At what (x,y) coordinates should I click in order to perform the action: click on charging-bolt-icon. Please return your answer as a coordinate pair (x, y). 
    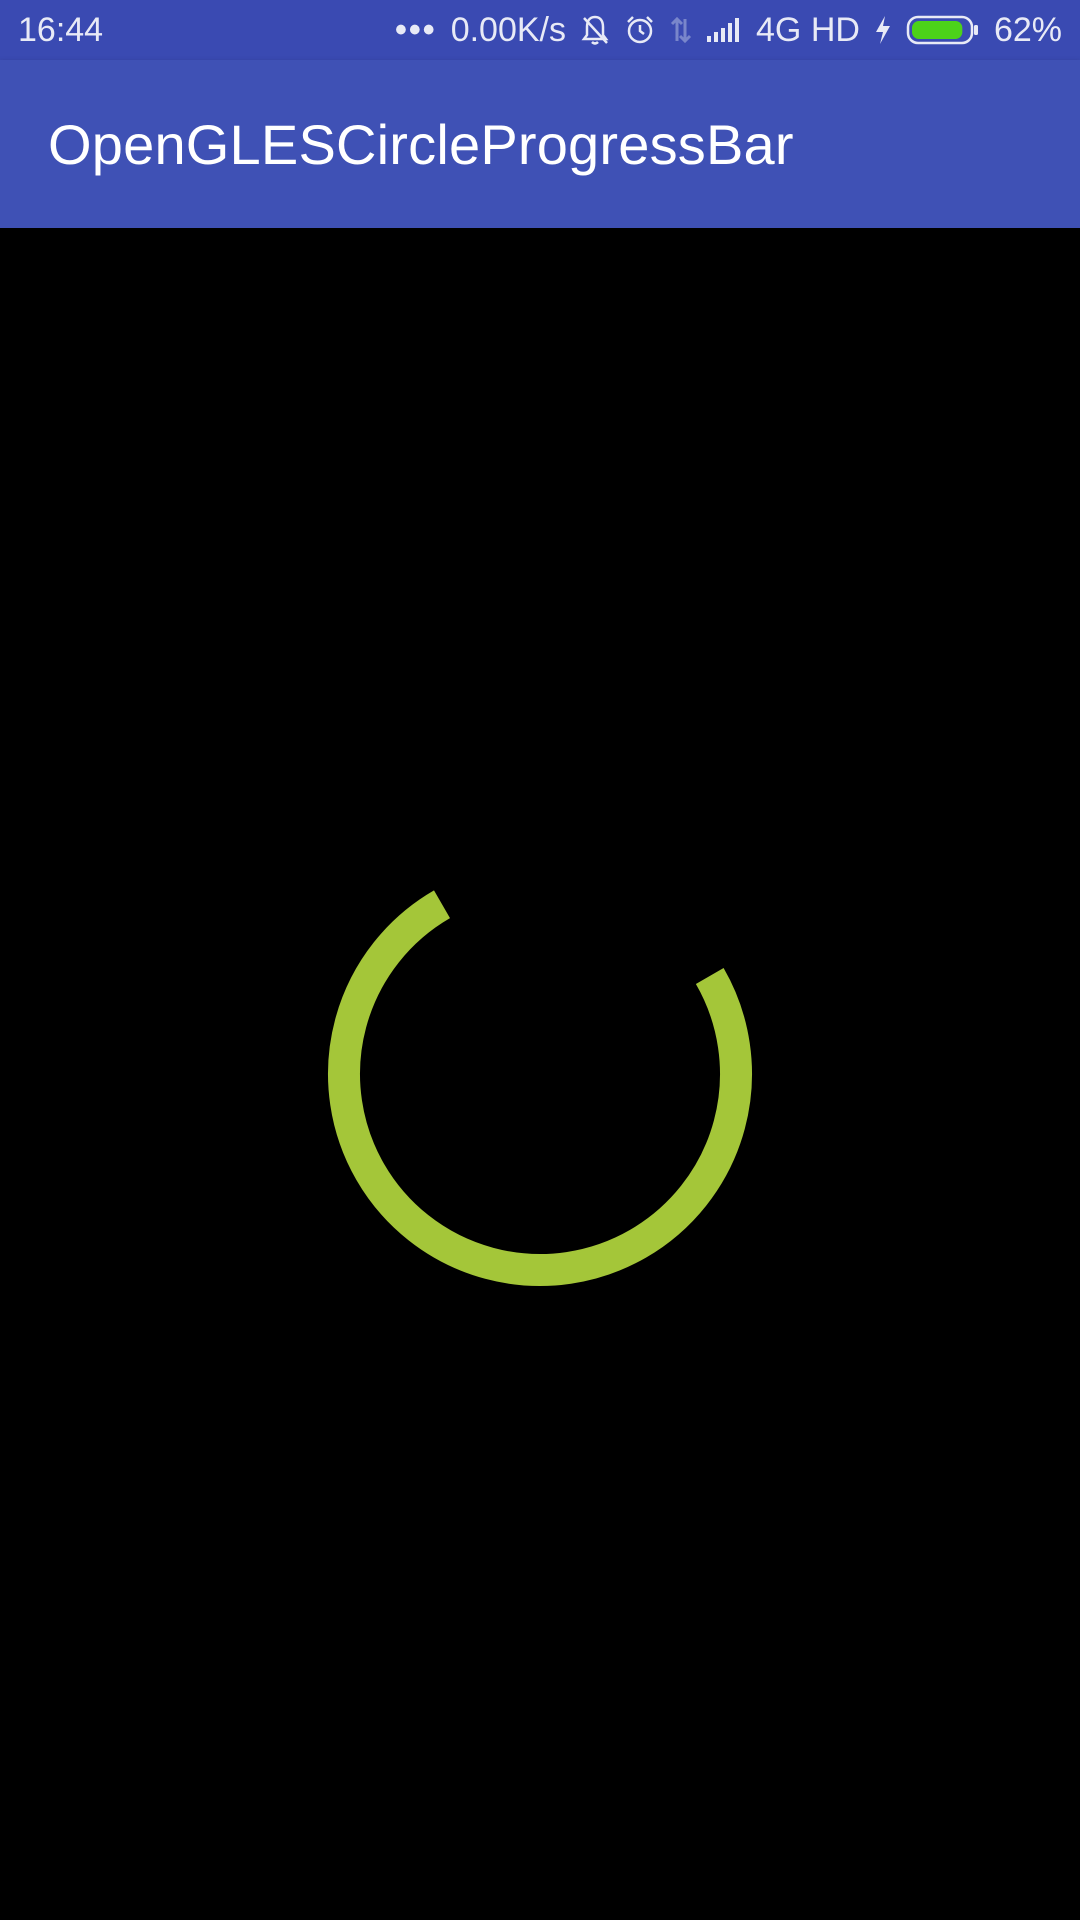
    Looking at the image, I should click on (883, 30).